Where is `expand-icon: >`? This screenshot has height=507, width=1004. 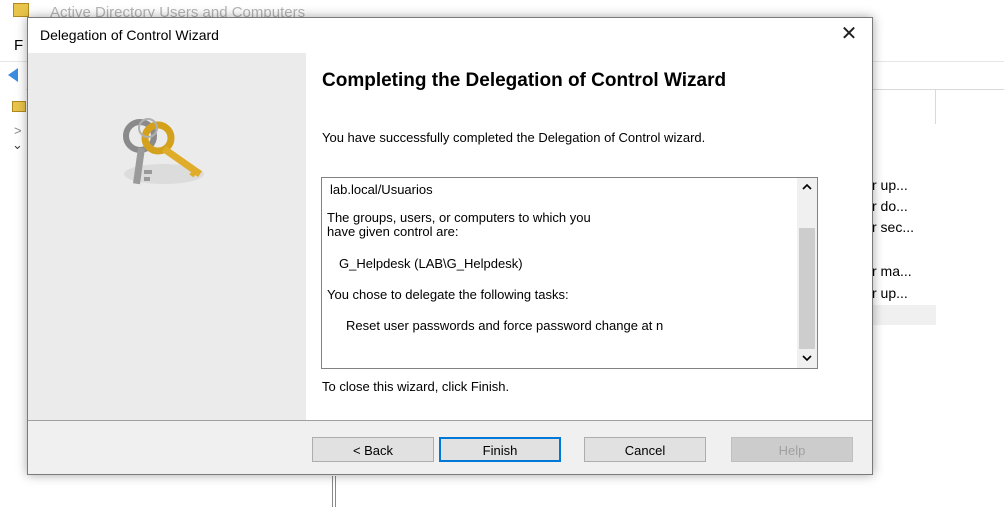 expand-icon: > is located at coordinates (18, 130).